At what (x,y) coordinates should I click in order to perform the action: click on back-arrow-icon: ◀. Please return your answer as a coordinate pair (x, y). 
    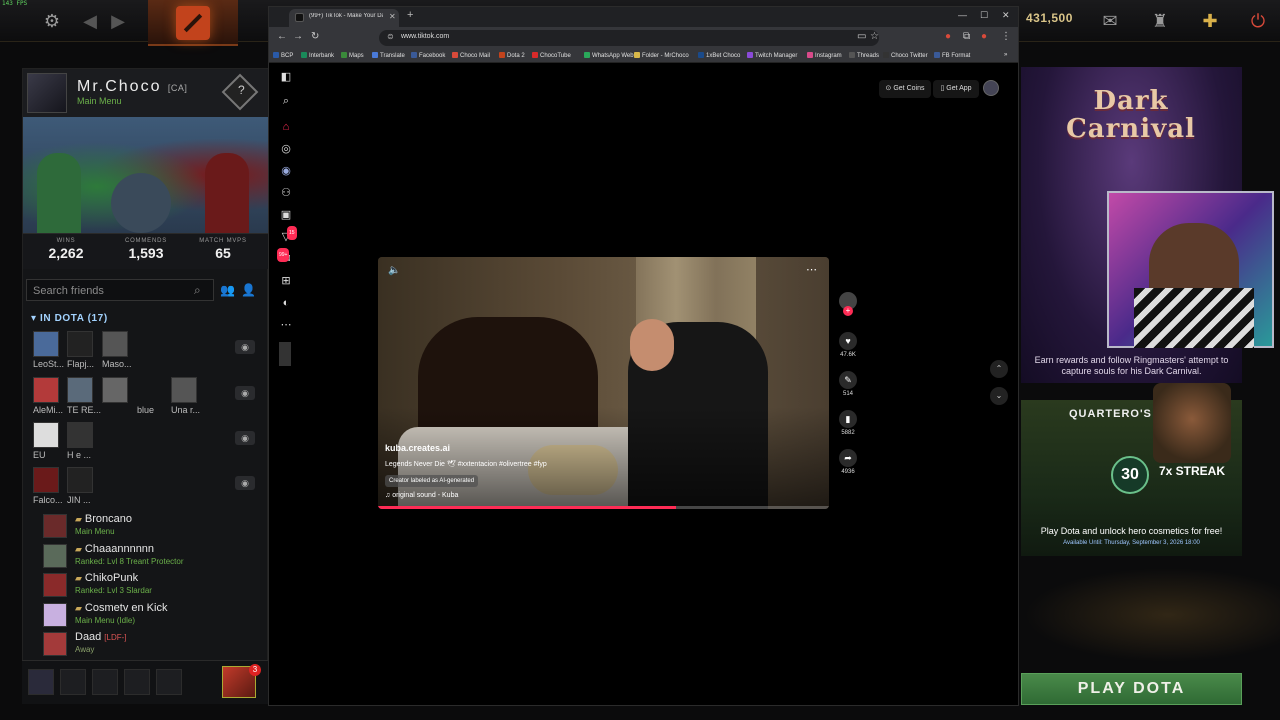
    Looking at the image, I should click on (90, 21).